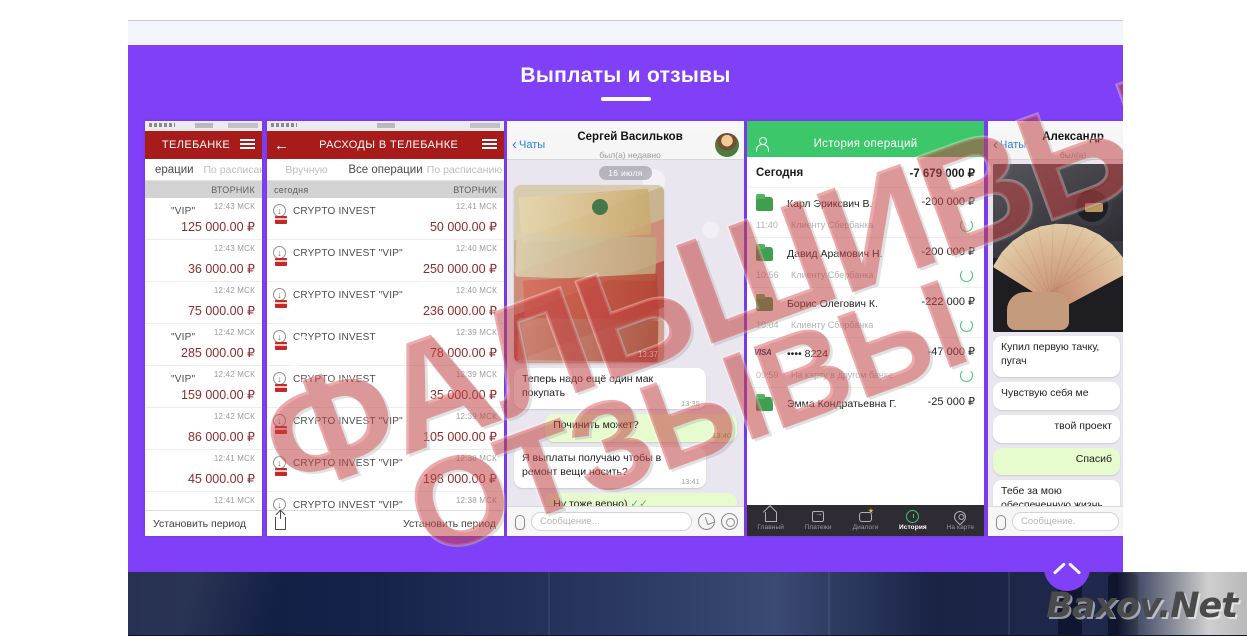 The image size is (1247, 636). I want to click on carrier-label, so click(385, 125).